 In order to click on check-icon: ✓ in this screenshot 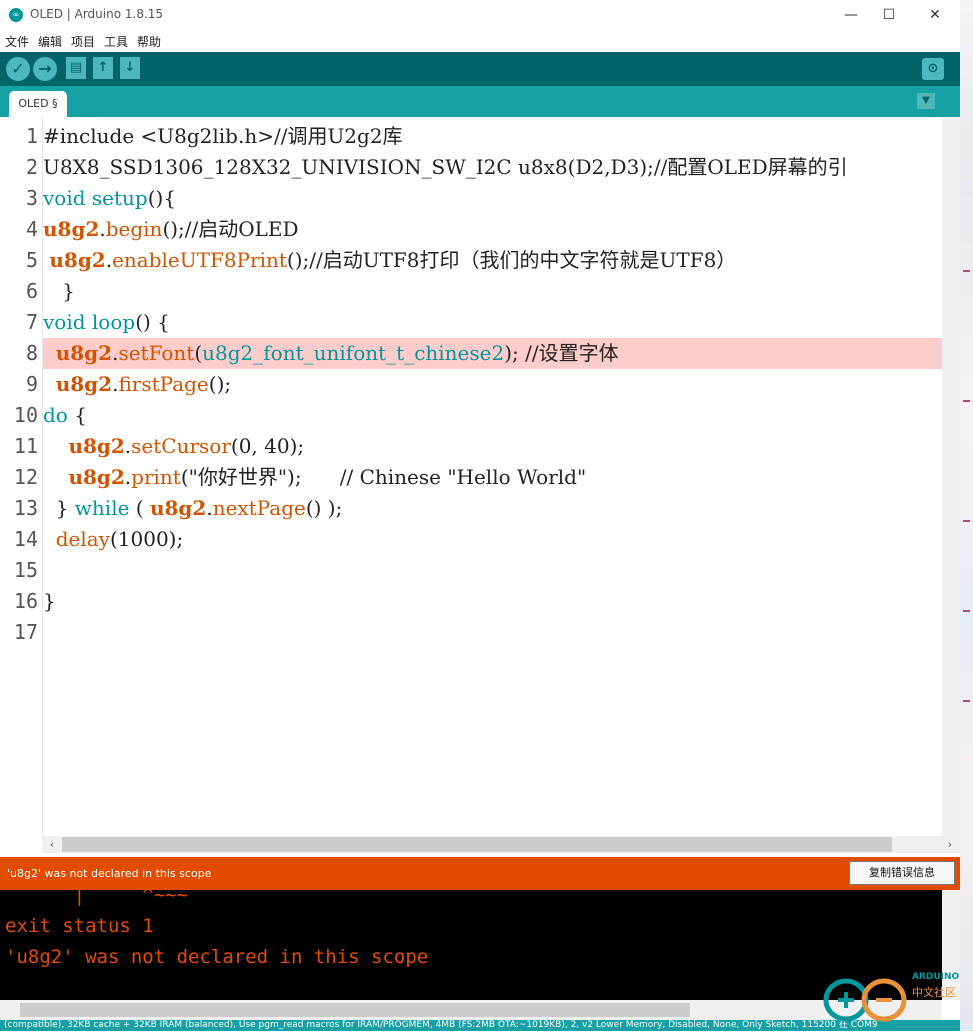, I will do `click(18, 68)`.